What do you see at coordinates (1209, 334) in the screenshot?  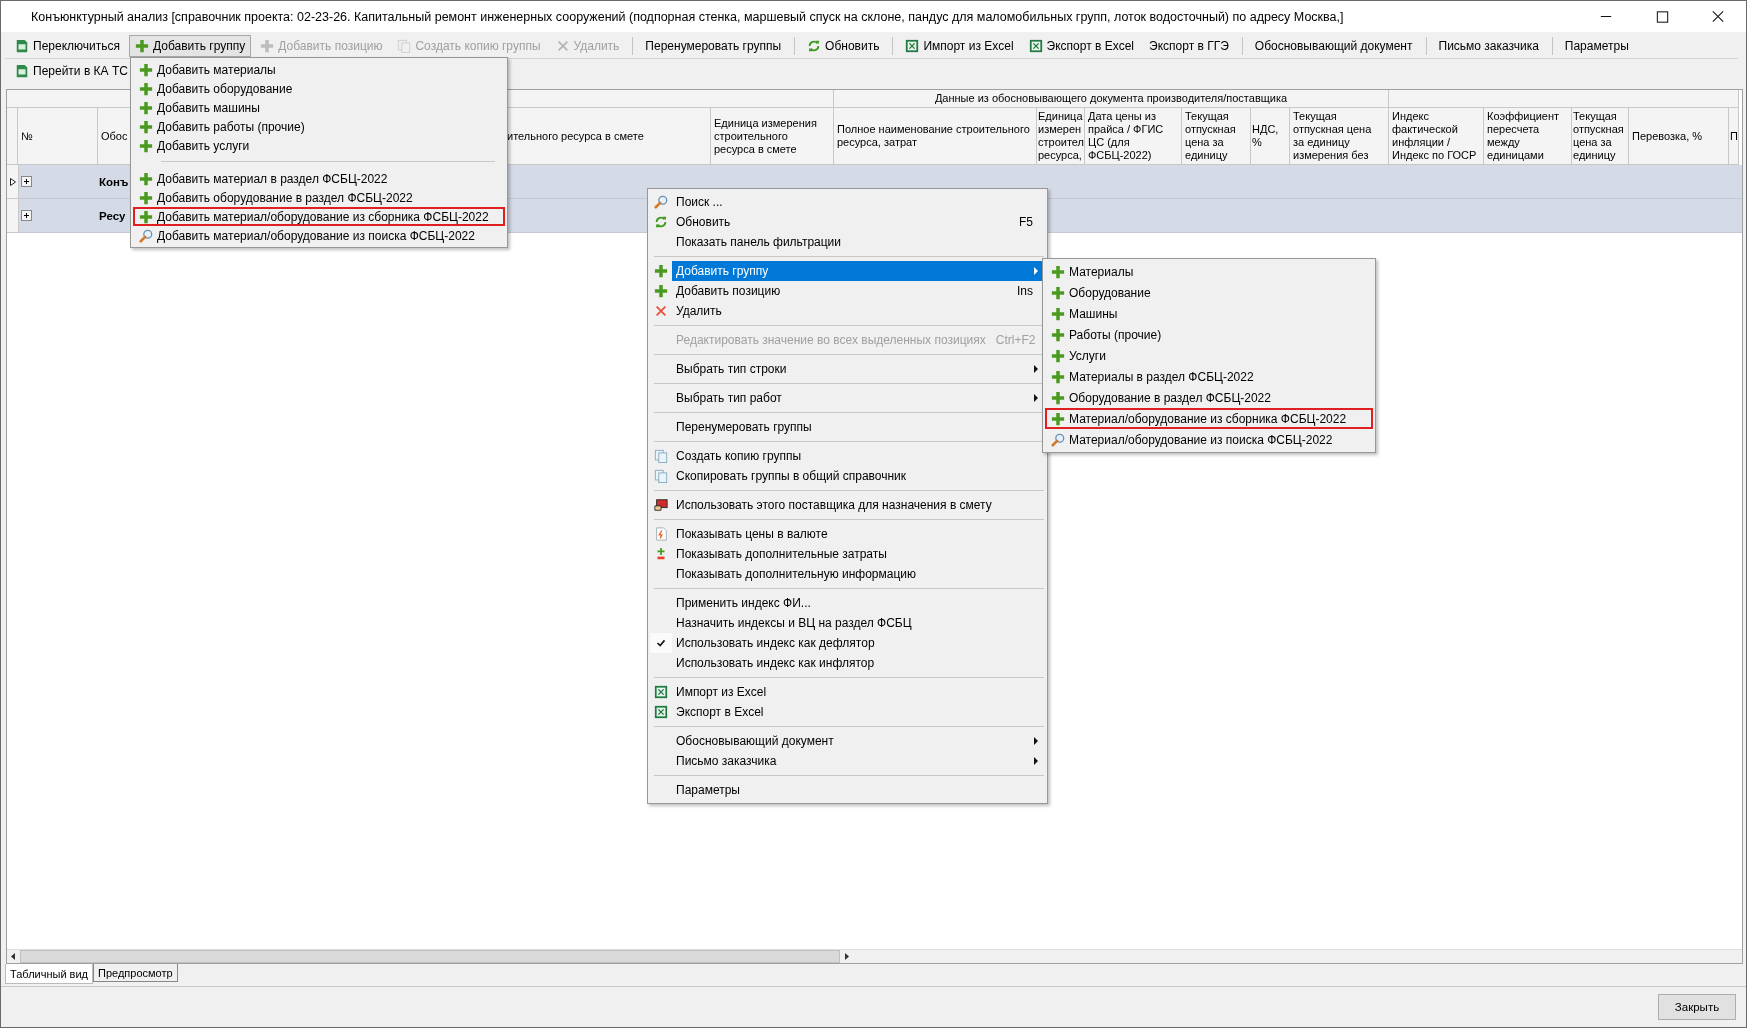 I see `menu-item: Работы (прочие)` at bounding box center [1209, 334].